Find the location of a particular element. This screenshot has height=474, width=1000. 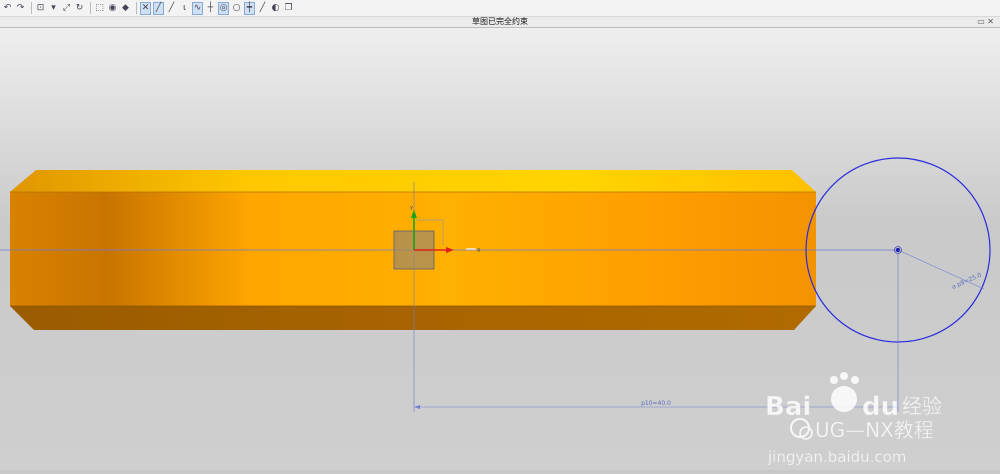

x-axis-label: X is located at coordinates (479, 251).